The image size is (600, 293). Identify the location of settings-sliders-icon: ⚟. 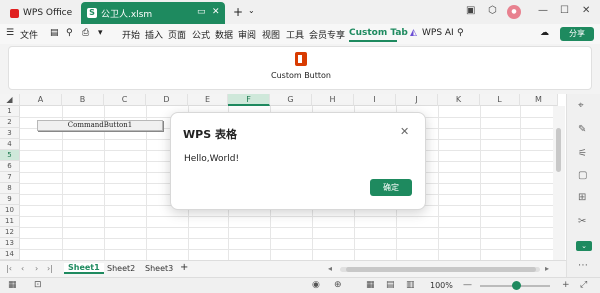
(582, 153).